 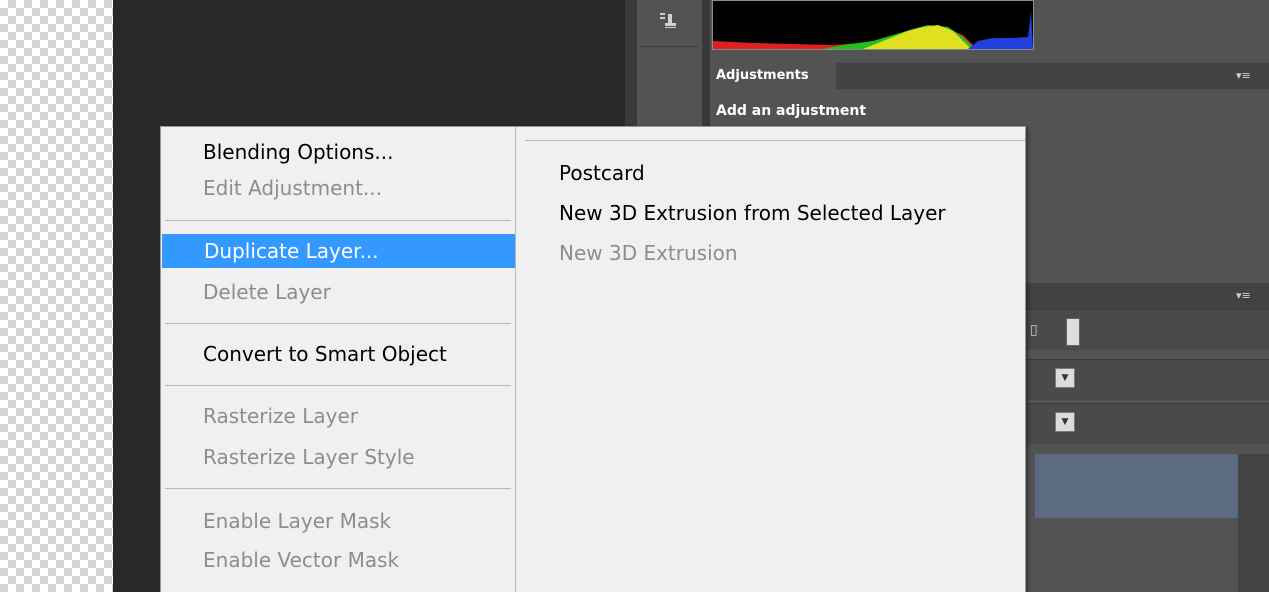 I want to click on transparent-canvas-area, so click(x=56, y=296).